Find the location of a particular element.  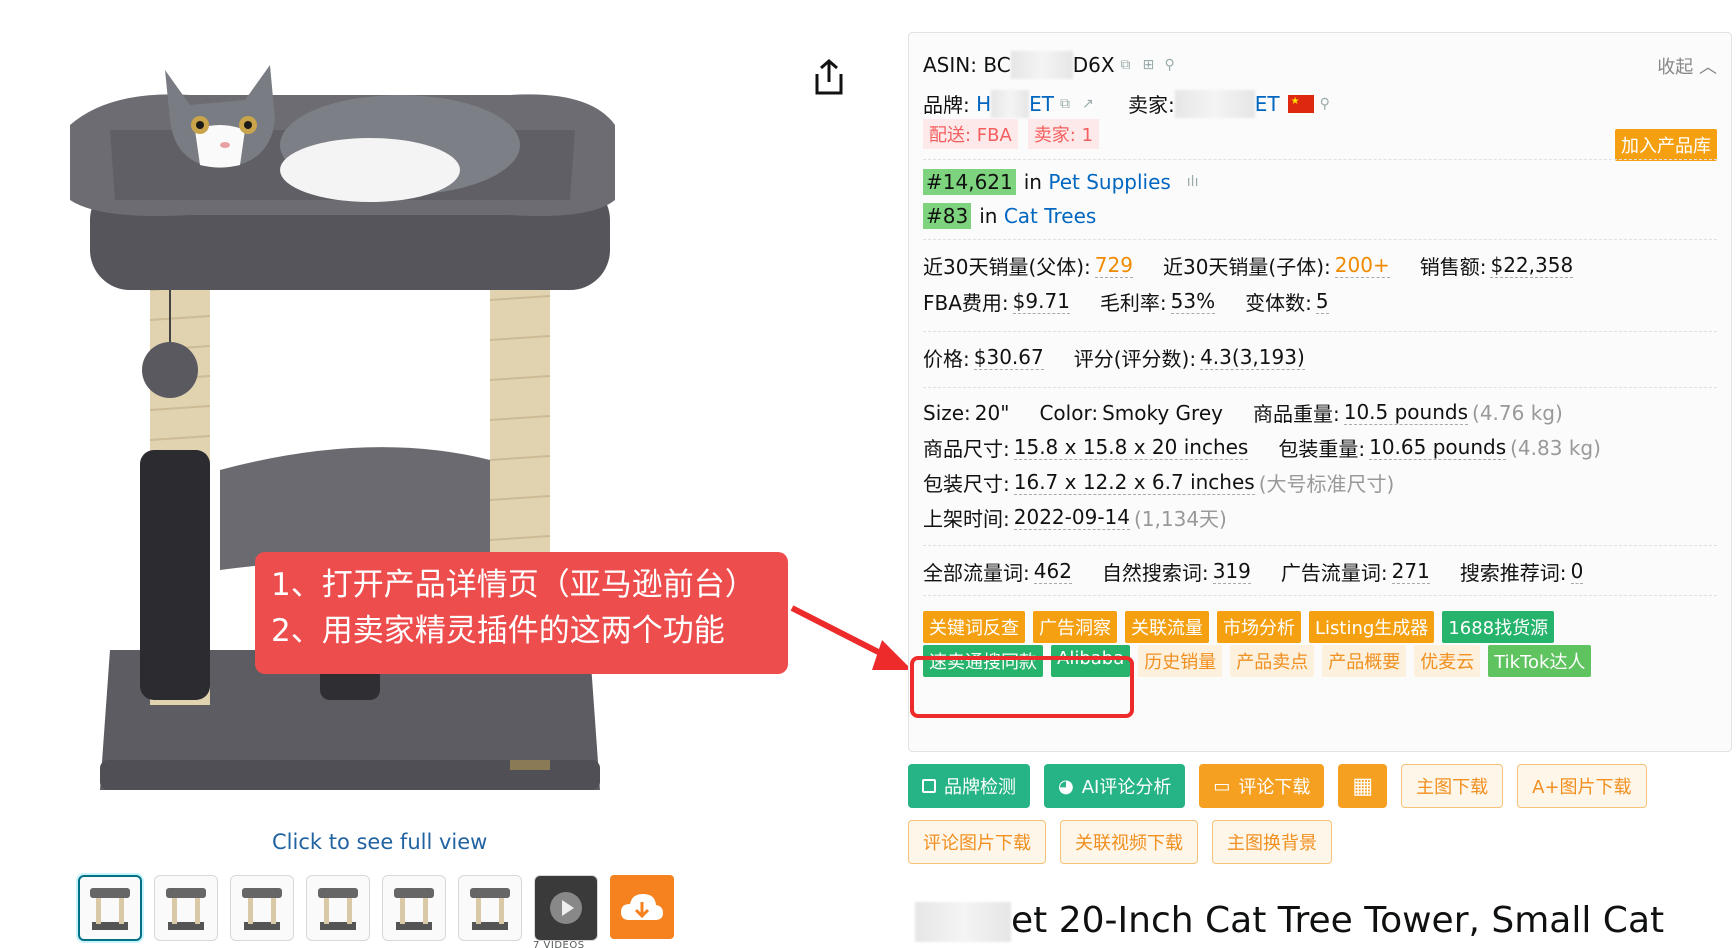

review-download-button: ▭ 评论下载 is located at coordinates (1262, 786).